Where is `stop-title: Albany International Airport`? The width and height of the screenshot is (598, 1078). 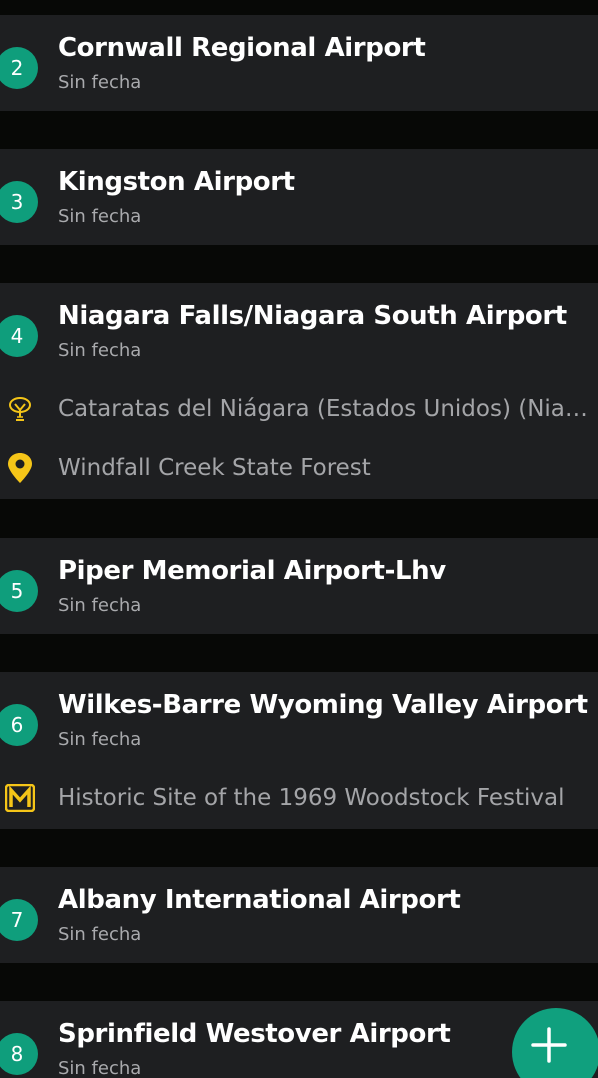
stop-title: Albany International Airport is located at coordinates (259, 900).